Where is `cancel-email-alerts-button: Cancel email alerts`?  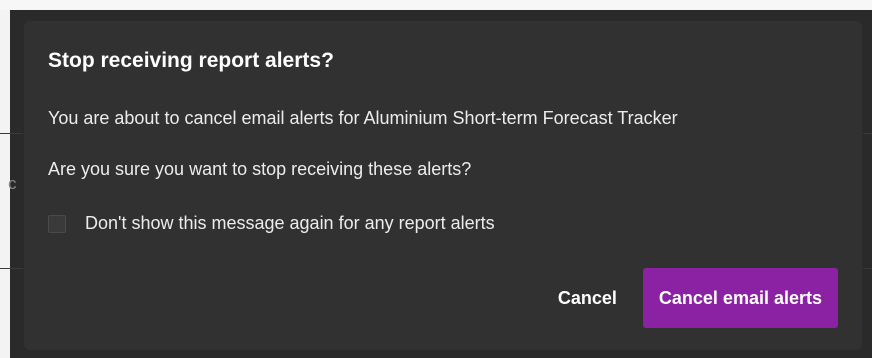 cancel-email-alerts-button: Cancel email alerts is located at coordinates (740, 298).